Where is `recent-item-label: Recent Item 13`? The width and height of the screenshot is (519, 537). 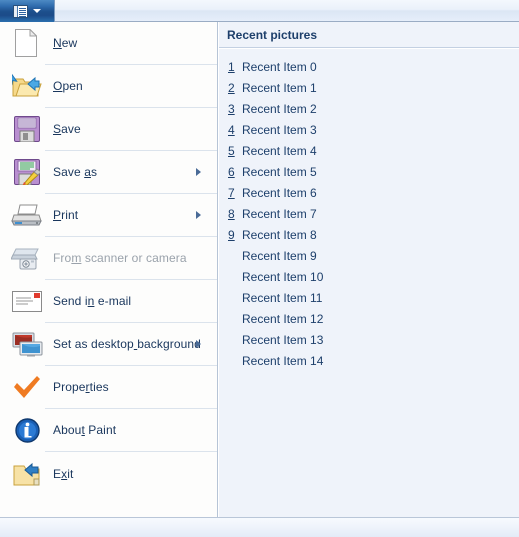 recent-item-label: Recent Item 13 is located at coordinates (283, 339).